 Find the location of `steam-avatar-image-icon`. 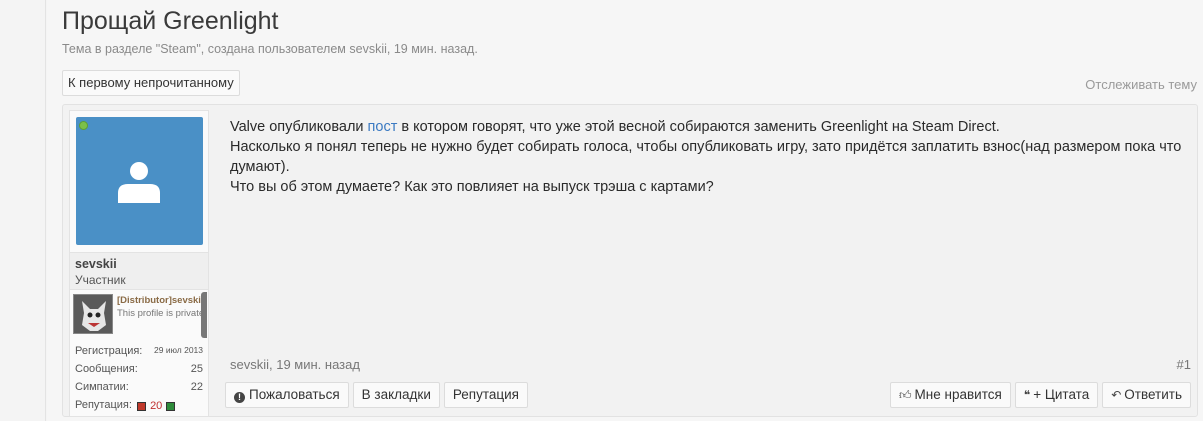

steam-avatar-image-icon is located at coordinates (93, 314).